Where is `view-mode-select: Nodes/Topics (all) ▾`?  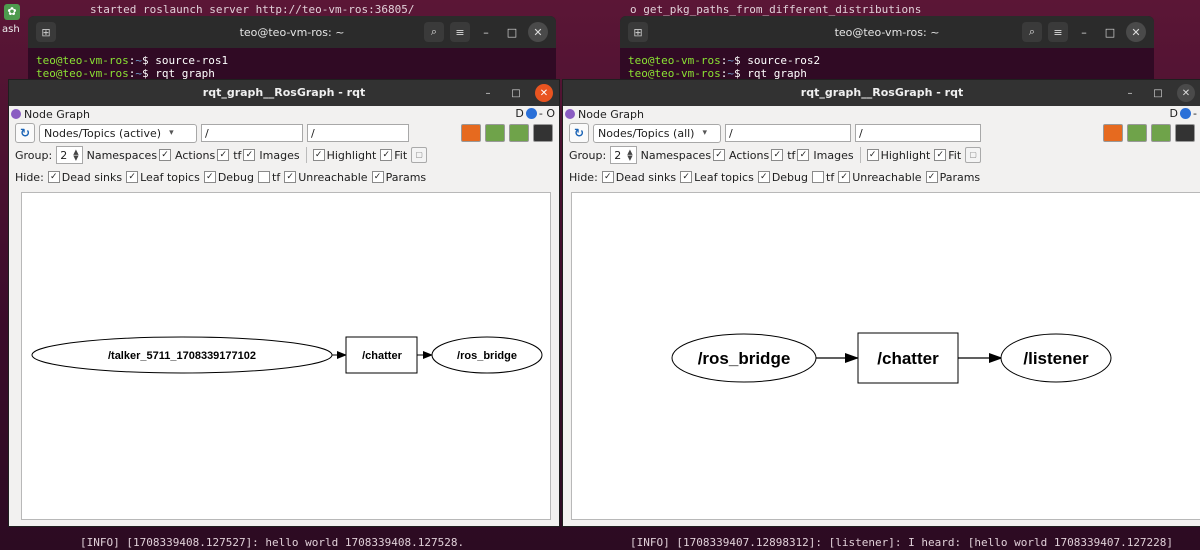
view-mode-select: Nodes/Topics (all) ▾ is located at coordinates (657, 133).